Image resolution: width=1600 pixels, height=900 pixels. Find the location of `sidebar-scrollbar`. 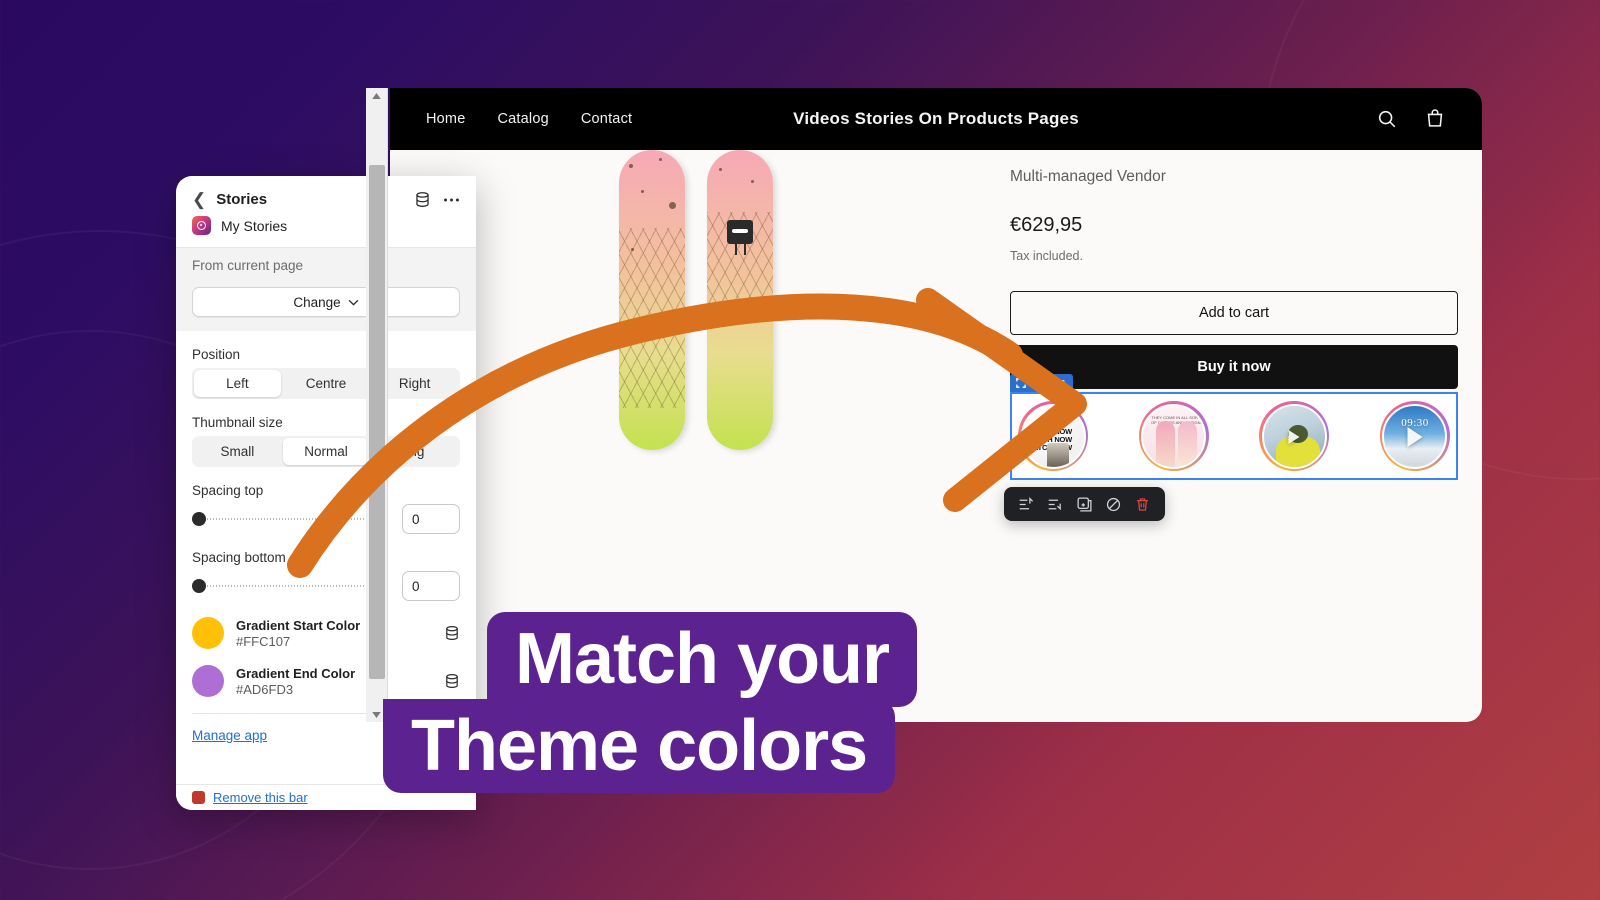

sidebar-scrollbar is located at coordinates (377, 405).